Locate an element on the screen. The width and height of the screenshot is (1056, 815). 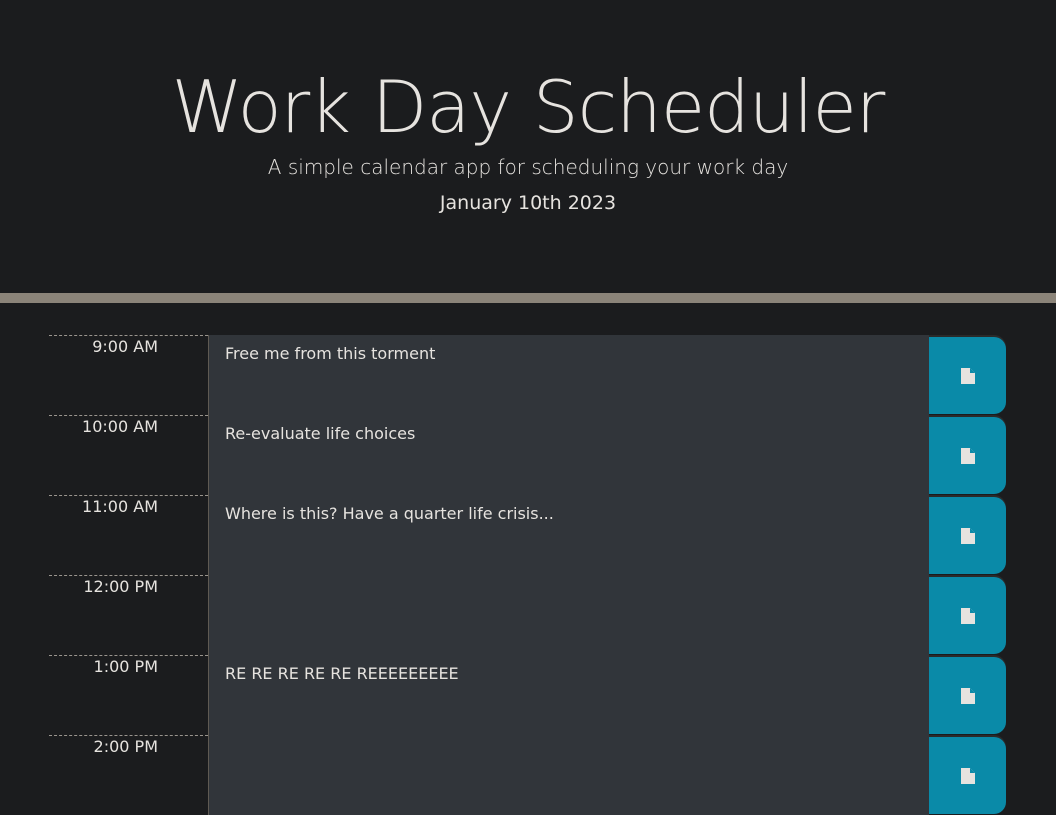
hour-label: 1:00 PM is located at coordinates (128, 695).